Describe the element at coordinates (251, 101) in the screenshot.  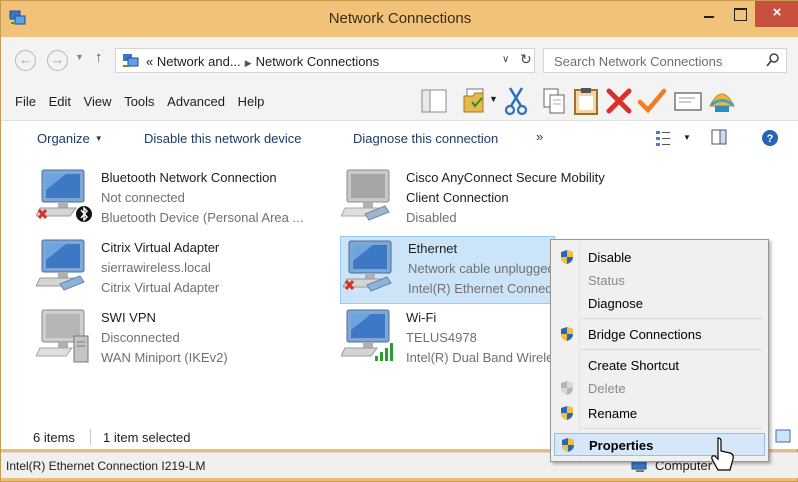
I see `menu-help: Help` at that location.